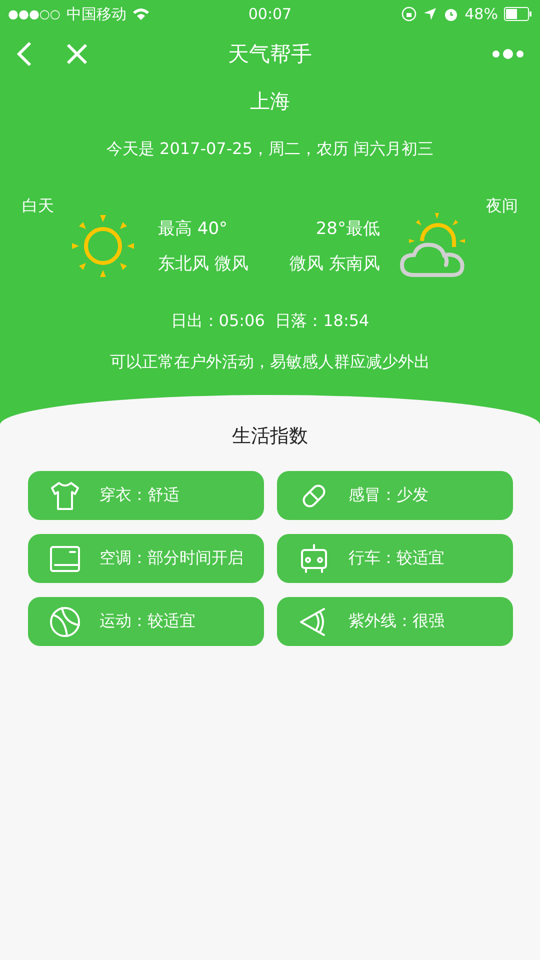  What do you see at coordinates (193, 229) in the screenshot?
I see `high-temperature: 最高 40°` at bounding box center [193, 229].